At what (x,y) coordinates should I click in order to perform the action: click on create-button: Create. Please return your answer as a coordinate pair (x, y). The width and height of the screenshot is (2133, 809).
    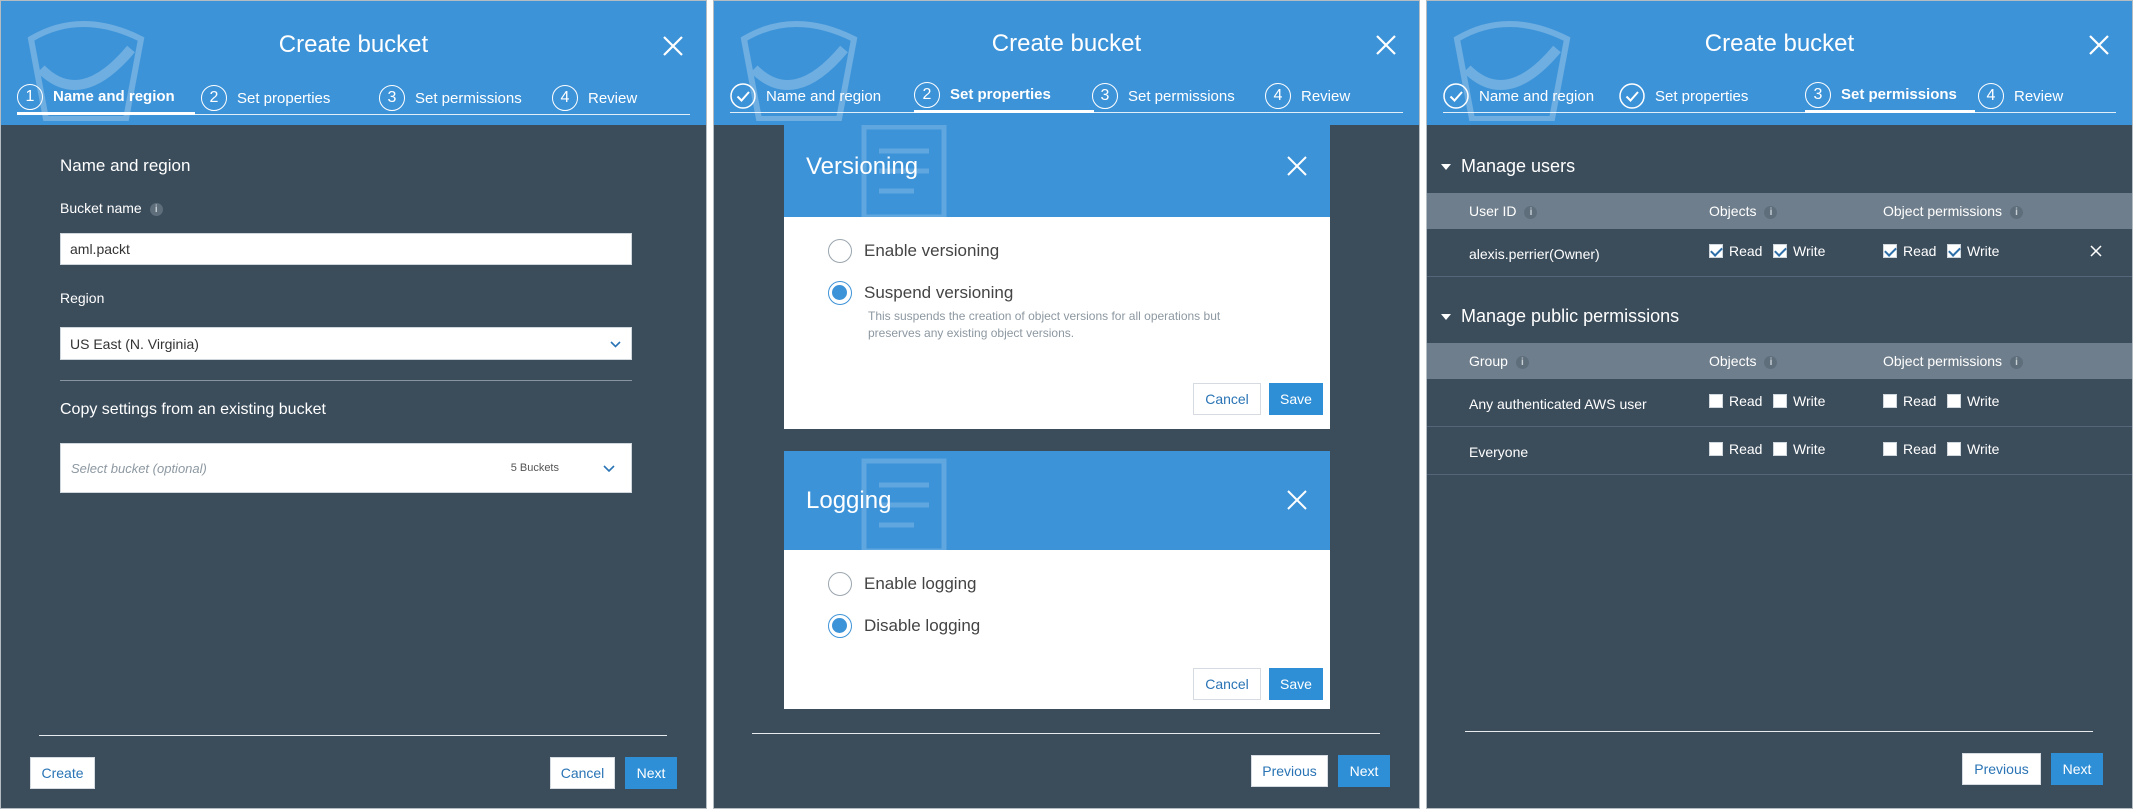
    Looking at the image, I should click on (62, 773).